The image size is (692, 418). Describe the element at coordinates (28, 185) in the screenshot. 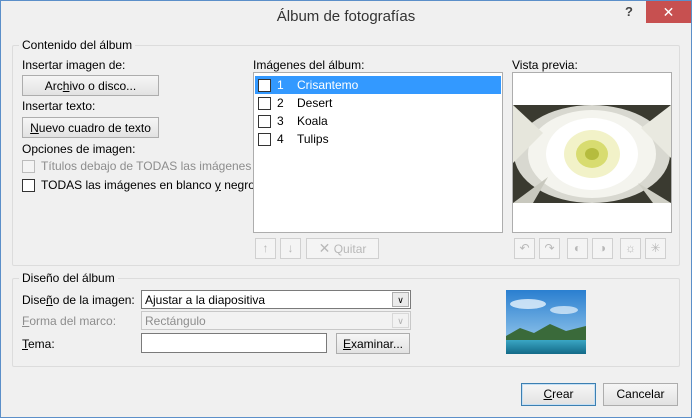

I see `black-white-checkbox` at that location.